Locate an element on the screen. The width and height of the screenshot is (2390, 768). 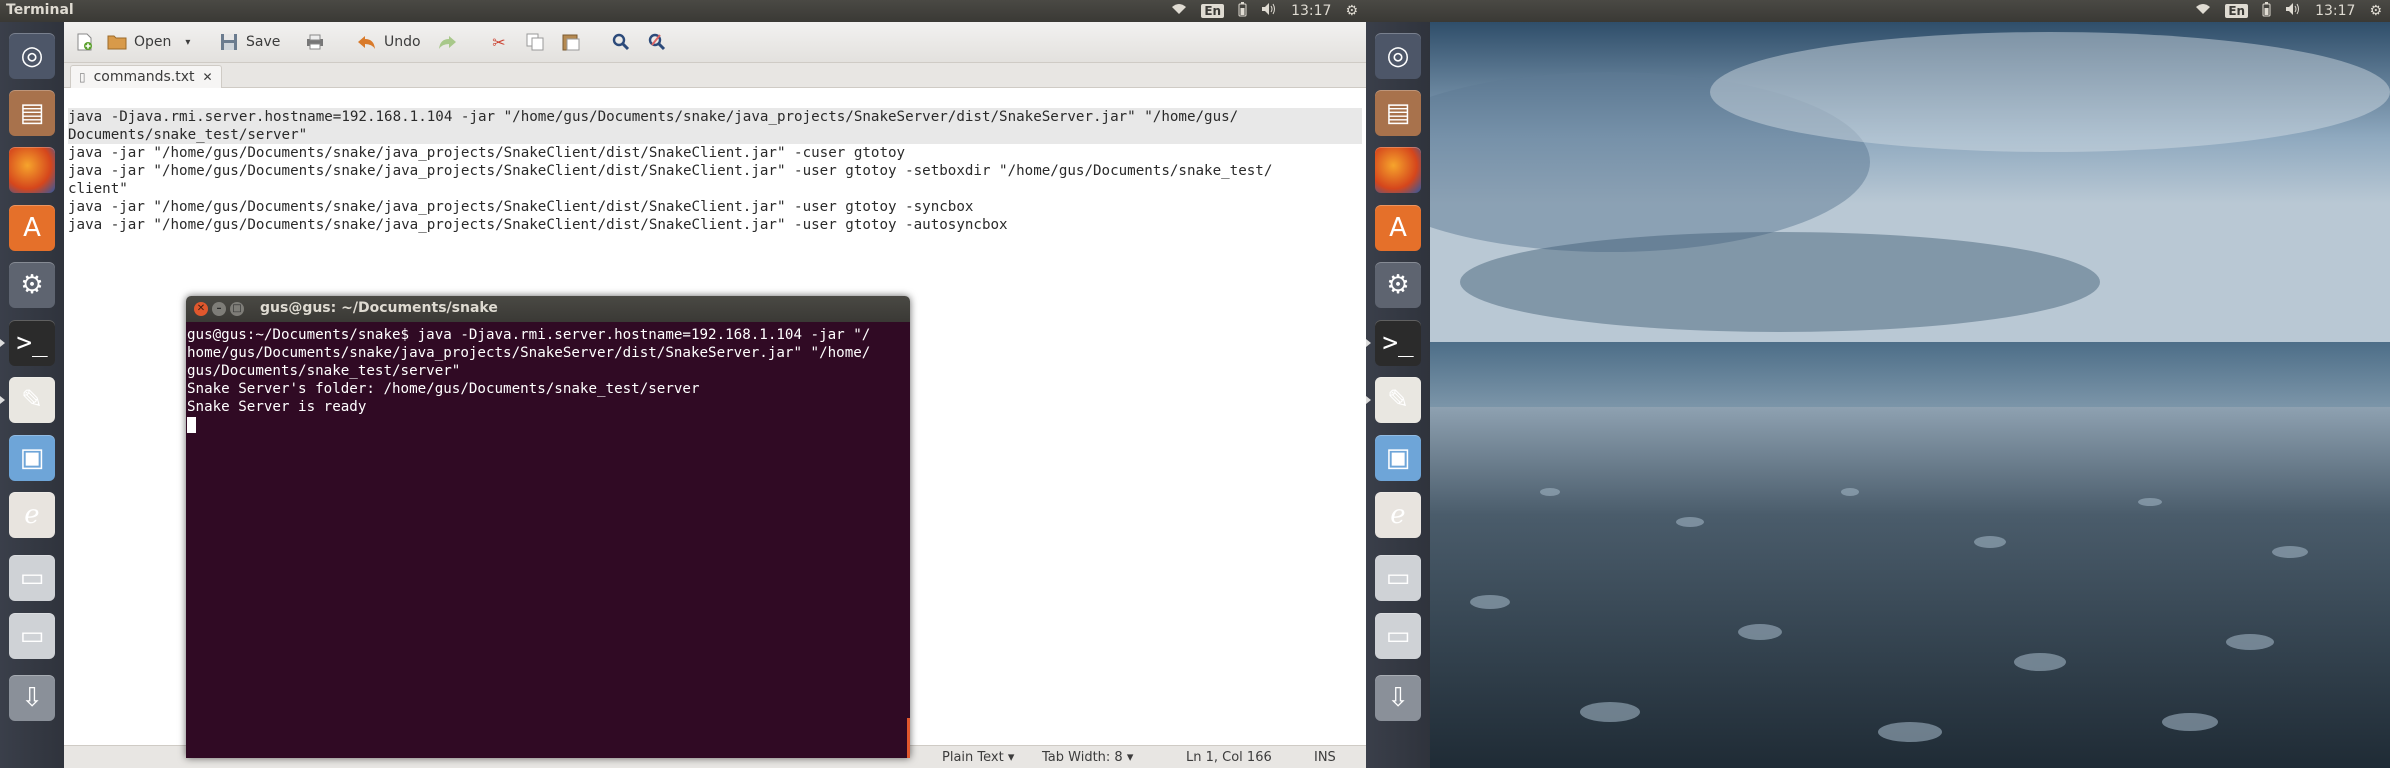
tab-commands-txt: ▯ commands.txt ✕ is located at coordinates (146, 76).